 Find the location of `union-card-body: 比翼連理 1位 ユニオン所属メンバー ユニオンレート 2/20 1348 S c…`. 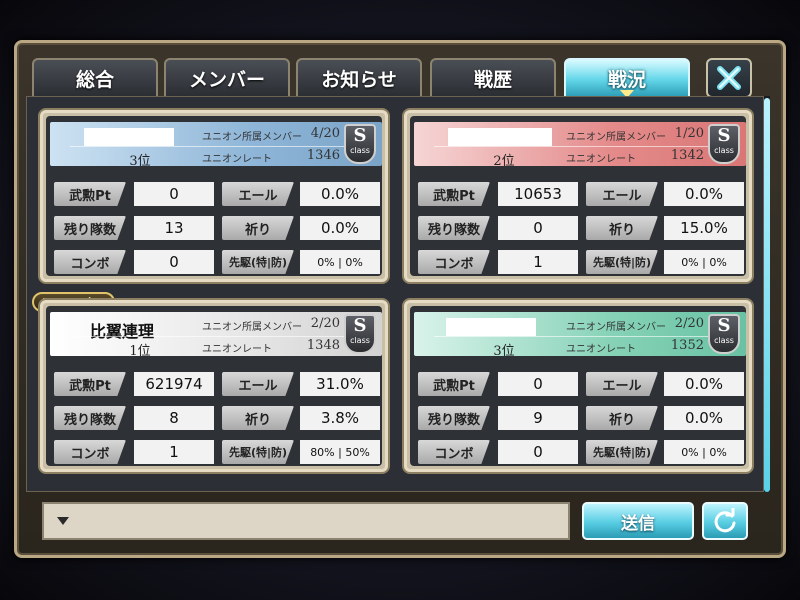

union-card-body: 比翼連理 1位 ユニオン所属メンバー ユニオンレート 2/20 1348 S c… is located at coordinates (214, 386).